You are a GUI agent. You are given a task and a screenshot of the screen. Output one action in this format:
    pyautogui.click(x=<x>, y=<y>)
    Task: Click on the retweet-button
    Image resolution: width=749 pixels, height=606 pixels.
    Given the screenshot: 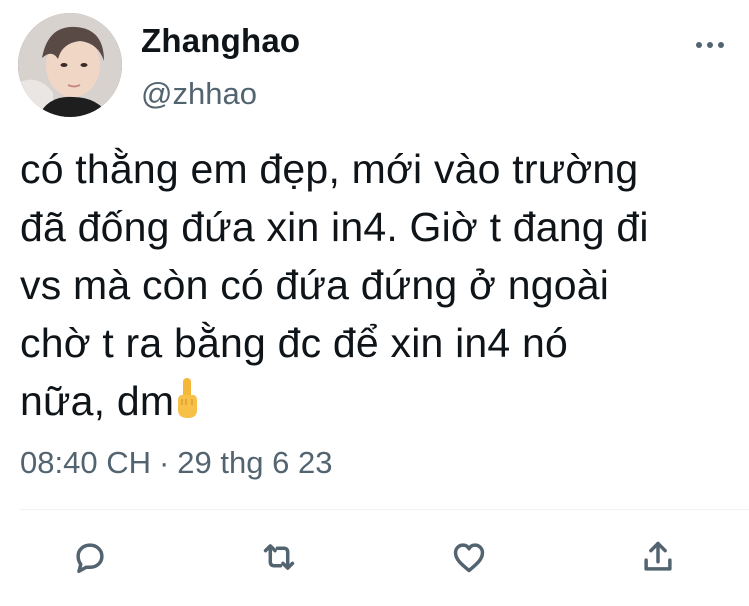 What is the action you would take?
    pyautogui.click(x=279, y=557)
    